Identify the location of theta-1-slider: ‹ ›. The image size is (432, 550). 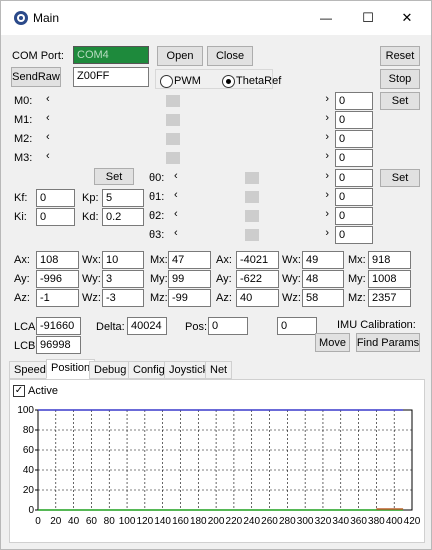
(251, 197).